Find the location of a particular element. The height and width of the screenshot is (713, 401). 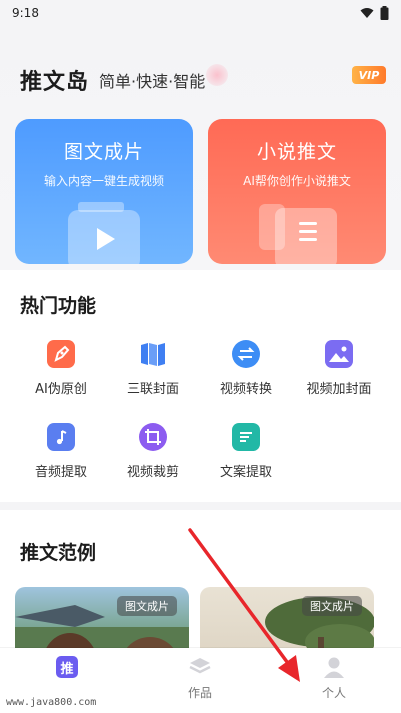

home-logo-icon: 推 is located at coordinates (67, 667).